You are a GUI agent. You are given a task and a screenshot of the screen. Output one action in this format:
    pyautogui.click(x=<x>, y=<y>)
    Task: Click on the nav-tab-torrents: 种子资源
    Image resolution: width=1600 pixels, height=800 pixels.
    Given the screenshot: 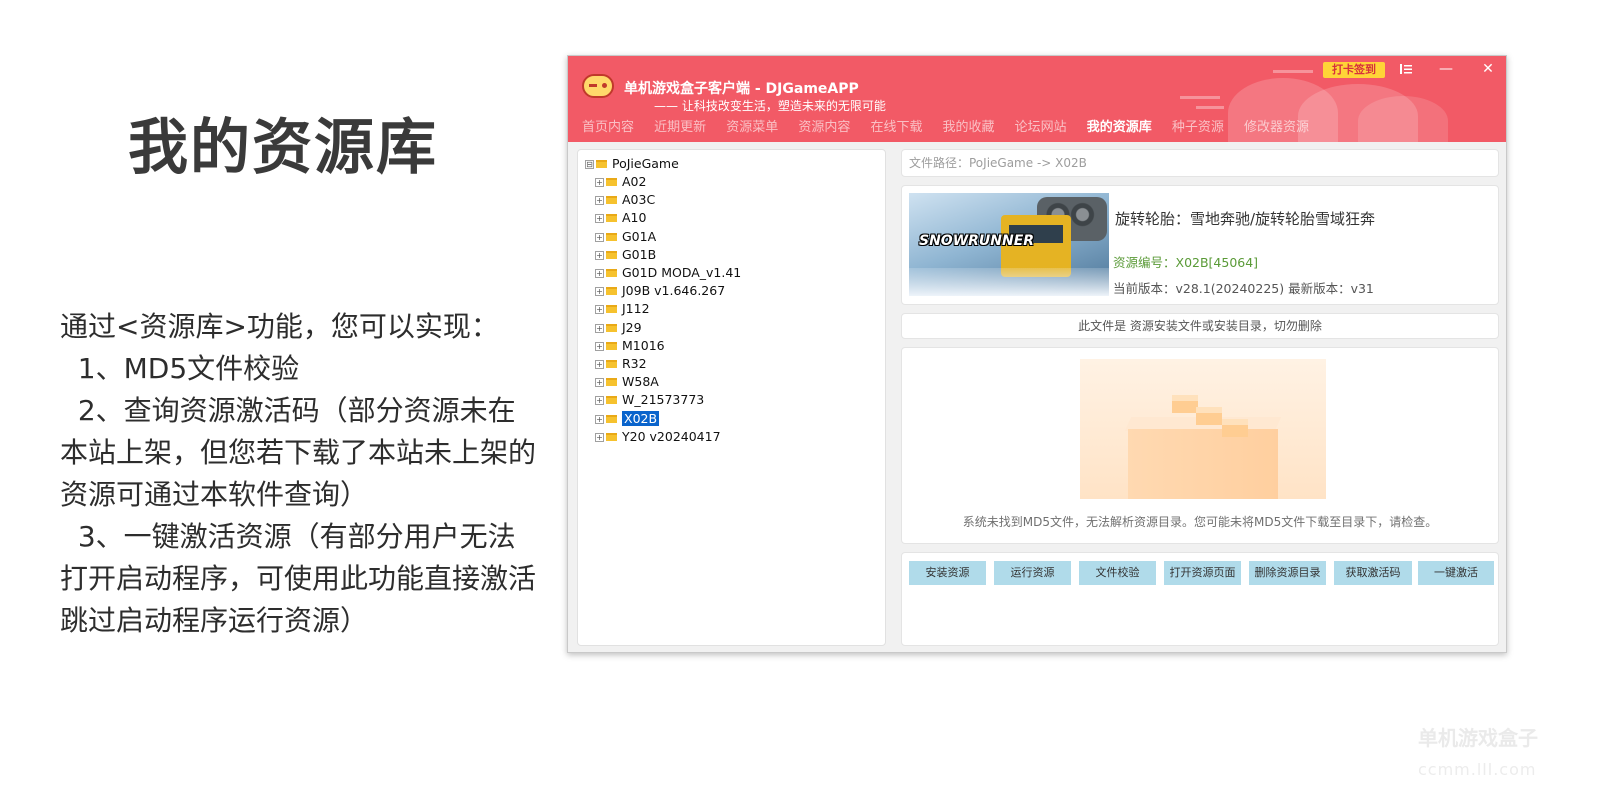 What is the action you would take?
    pyautogui.click(x=1198, y=125)
    